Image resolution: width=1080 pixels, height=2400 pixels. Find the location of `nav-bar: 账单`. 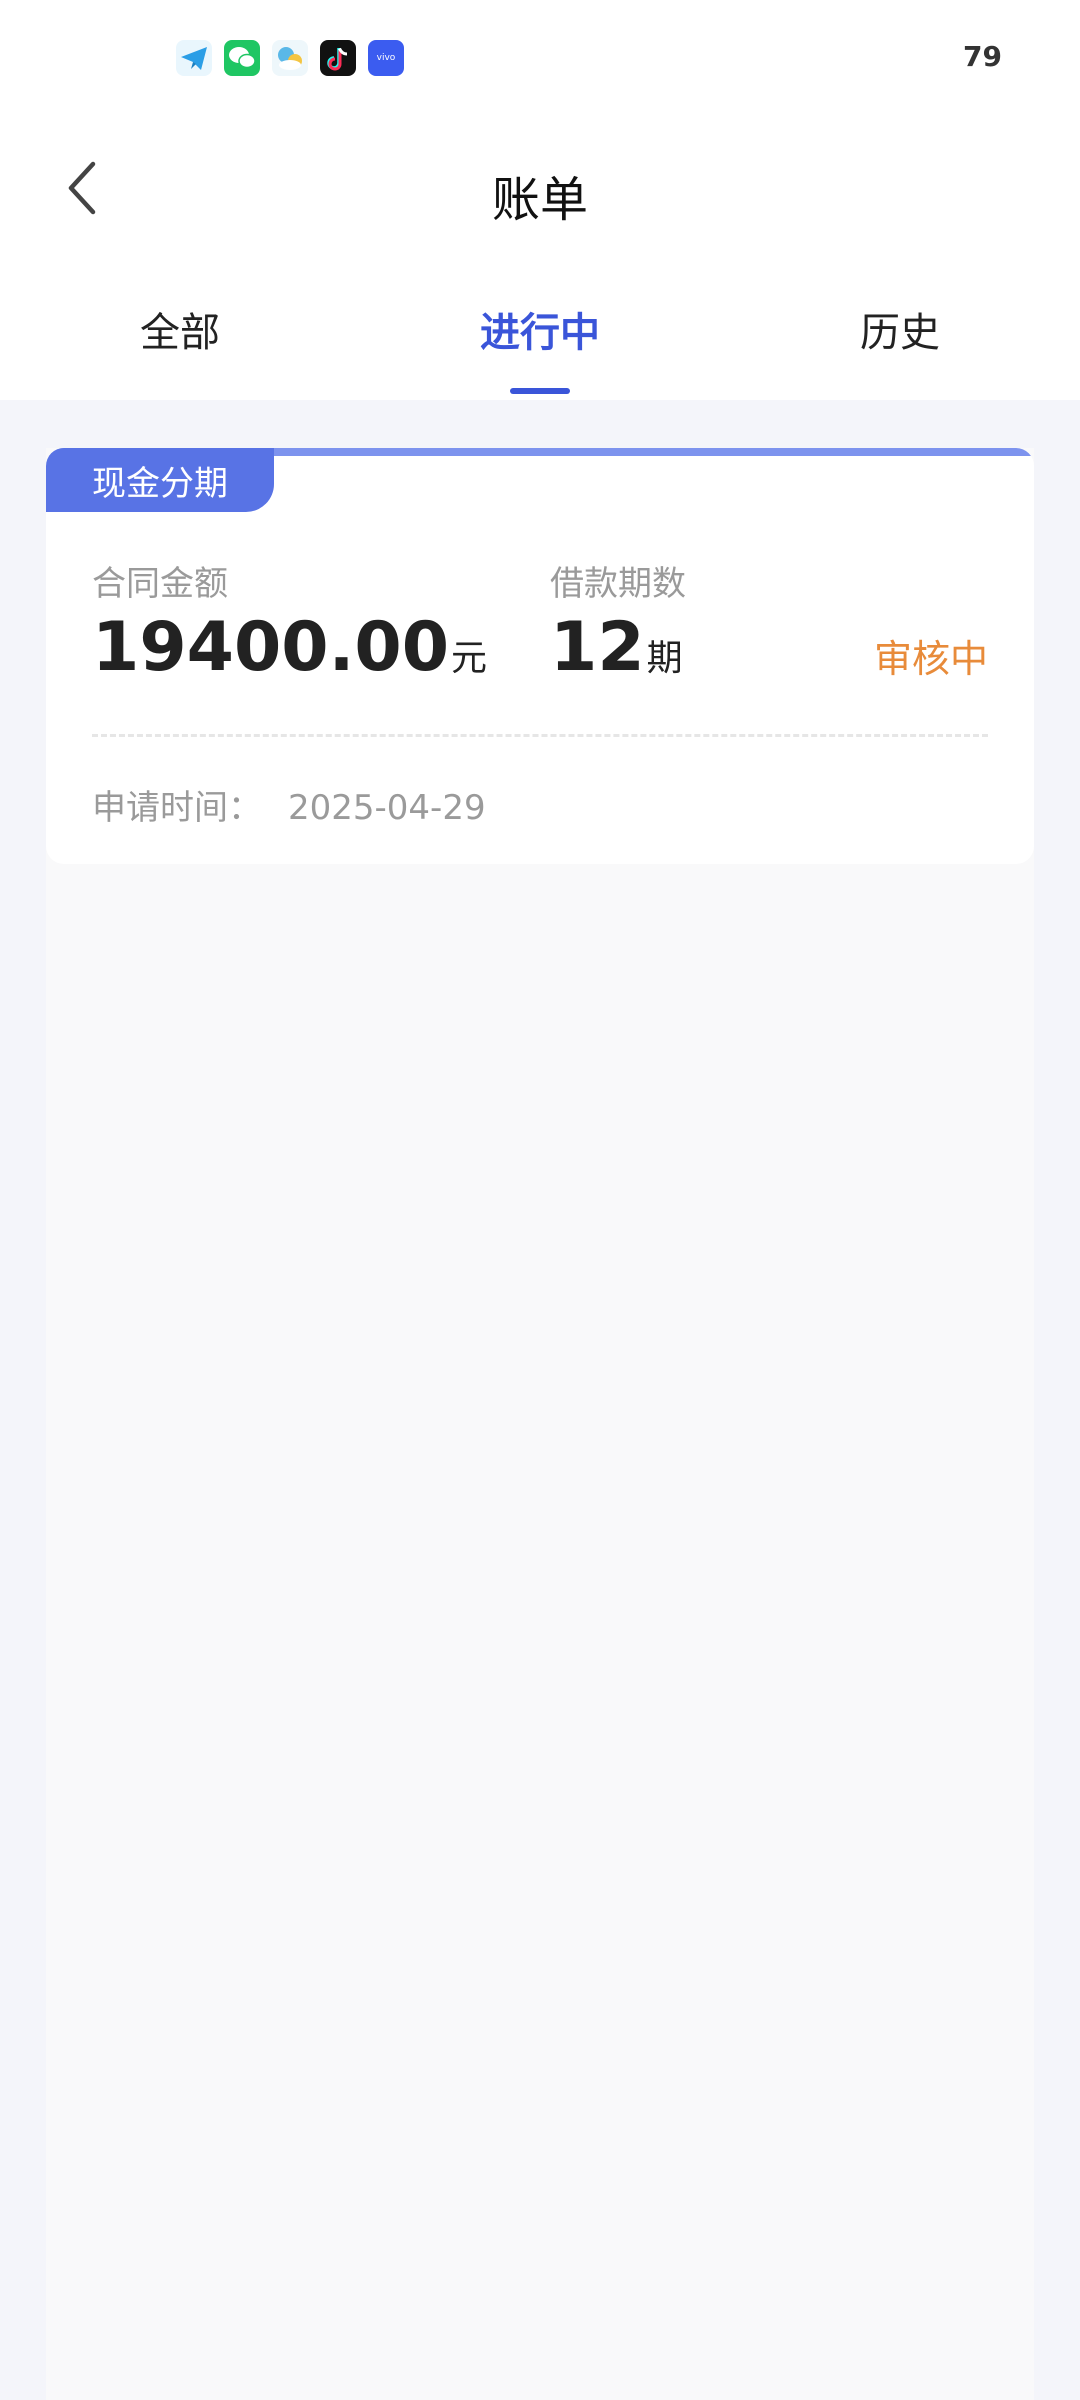

nav-bar: 账单 is located at coordinates (540, 190).